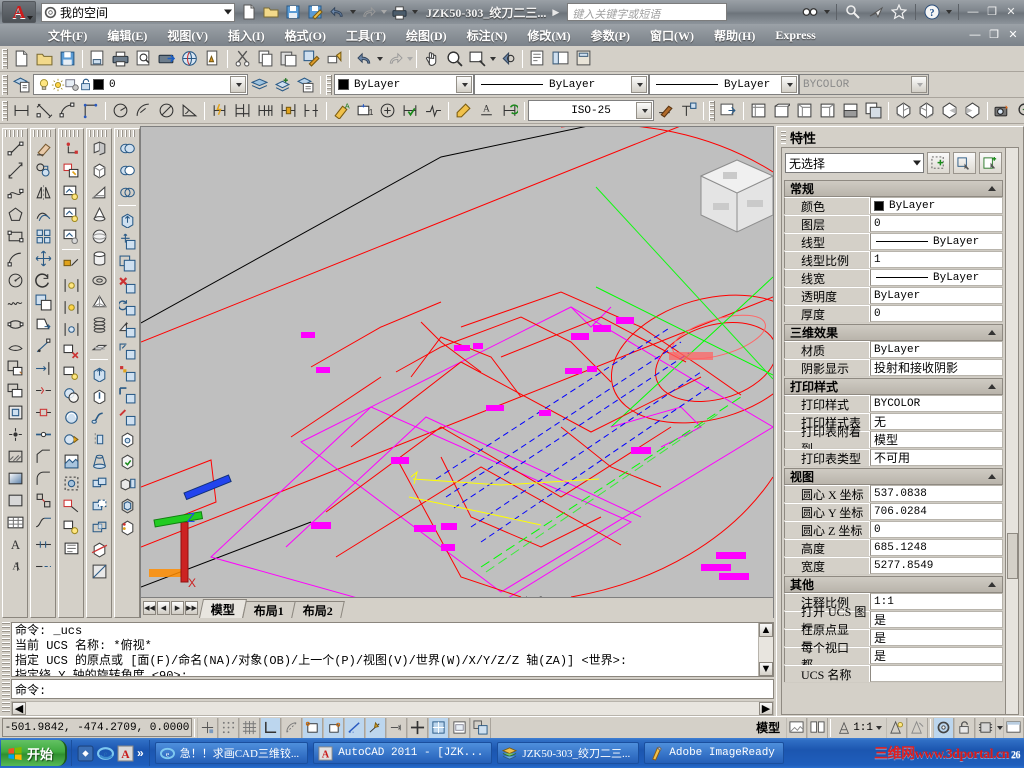 This screenshot has width=1024, height=768. What do you see at coordinates (43, 214) in the screenshot?
I see `offset-tool` at bounding box center [43, 214].